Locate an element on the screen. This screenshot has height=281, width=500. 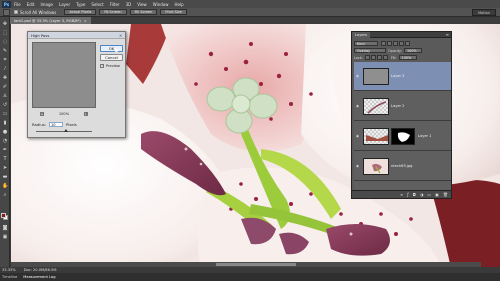
fill-screen-button: Fill Screen is located at coordinates (143, 12).